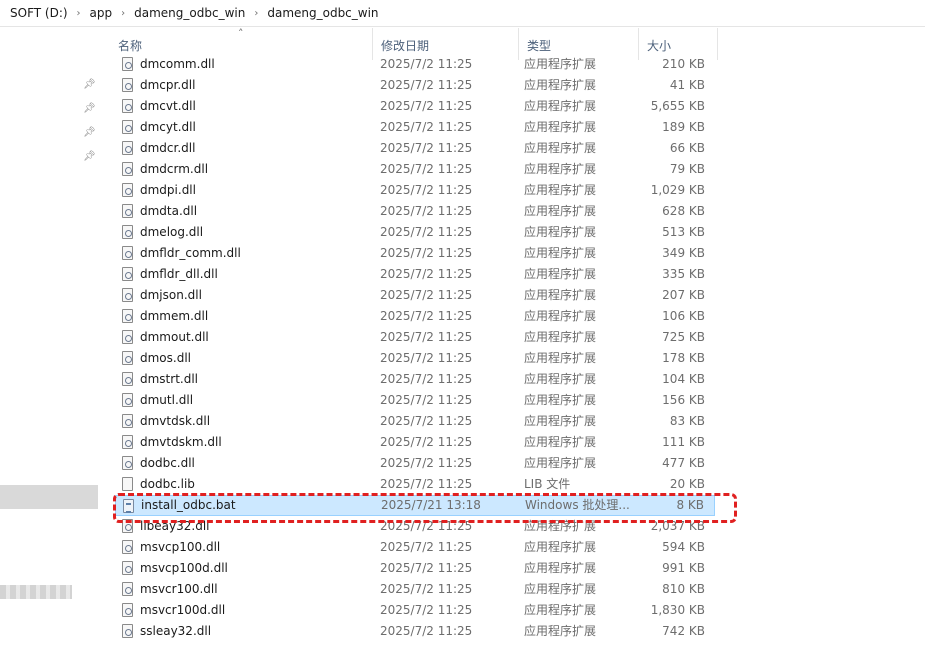  I want to click on file-row: dmmout.dll 2025/7/2 11:25 应用程序扩展 725 KB, so click(415, 337).